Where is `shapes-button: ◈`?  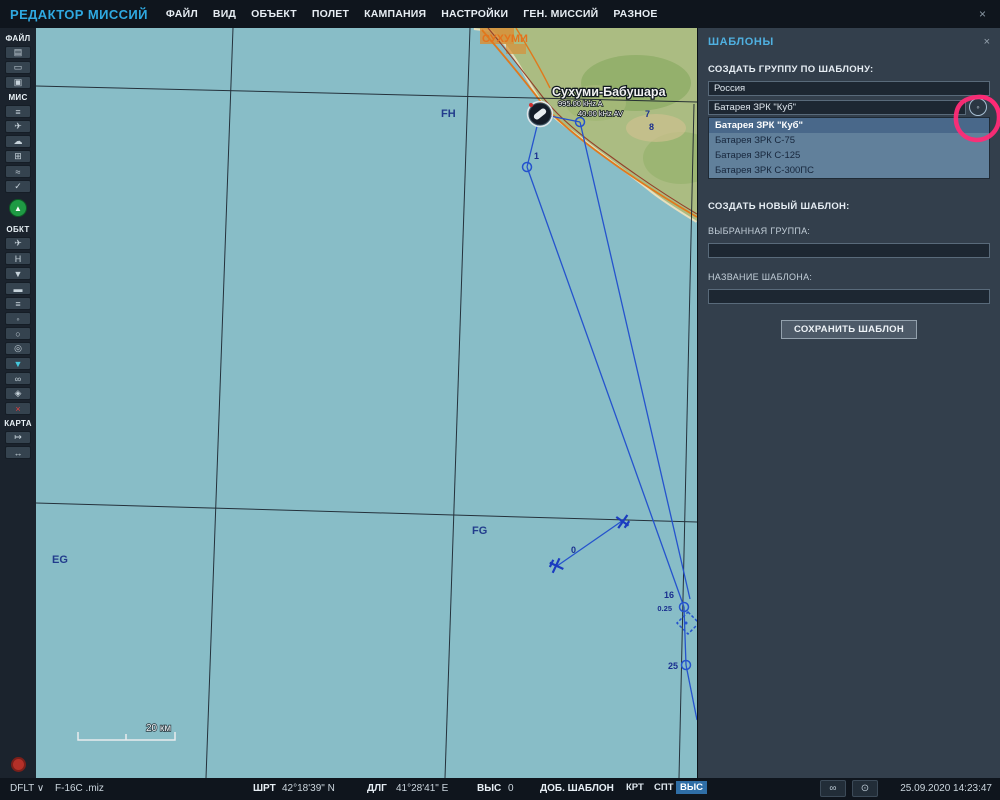
shapes-button: ◈ is located at coordinates (18, 393).